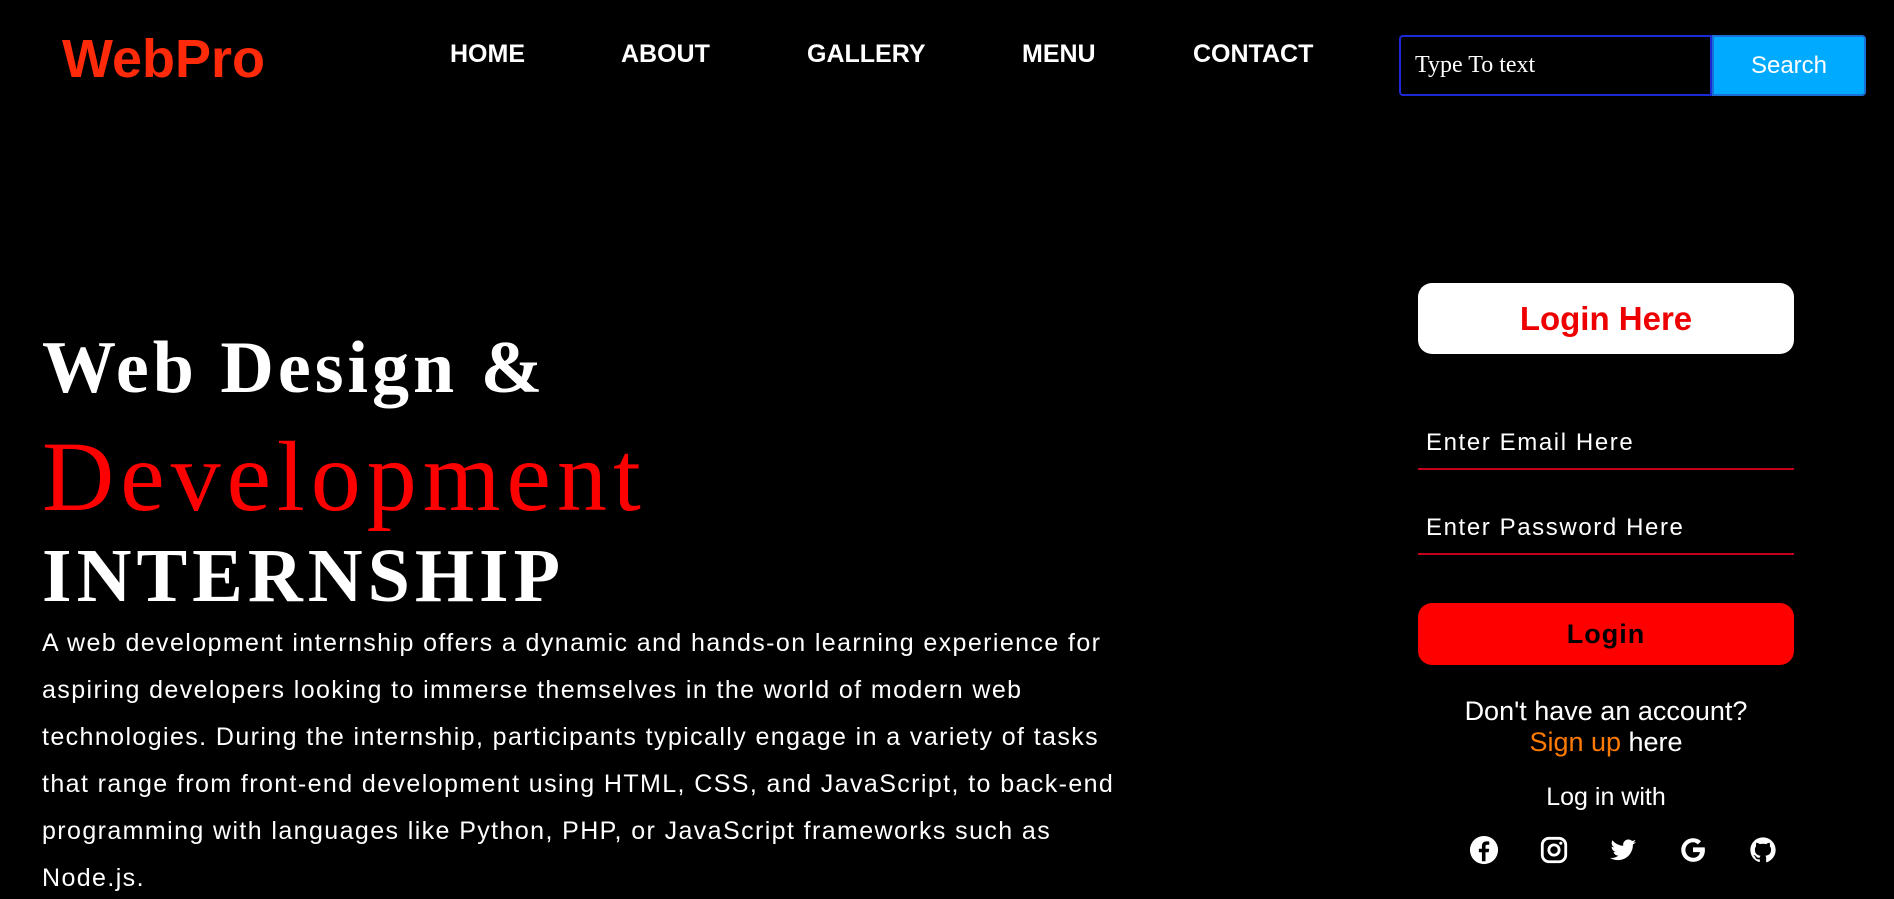 The width and height of the screenshot is (1894, 899). What do you see at coordinates (303, 576) in the screenshot?
I see `hero-title-line3: INTERNSHIP` at bounding box center [303, 576].